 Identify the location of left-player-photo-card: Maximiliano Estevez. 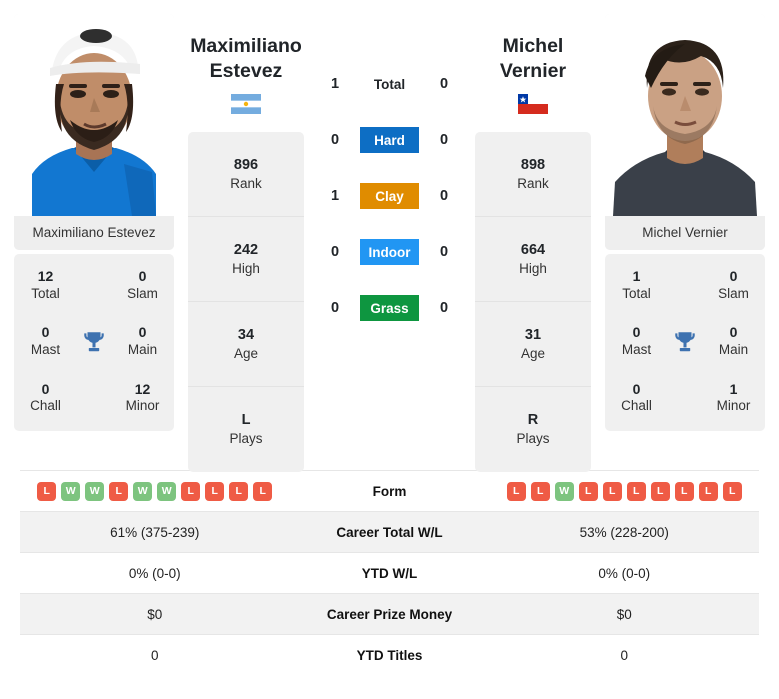
(94, 132).